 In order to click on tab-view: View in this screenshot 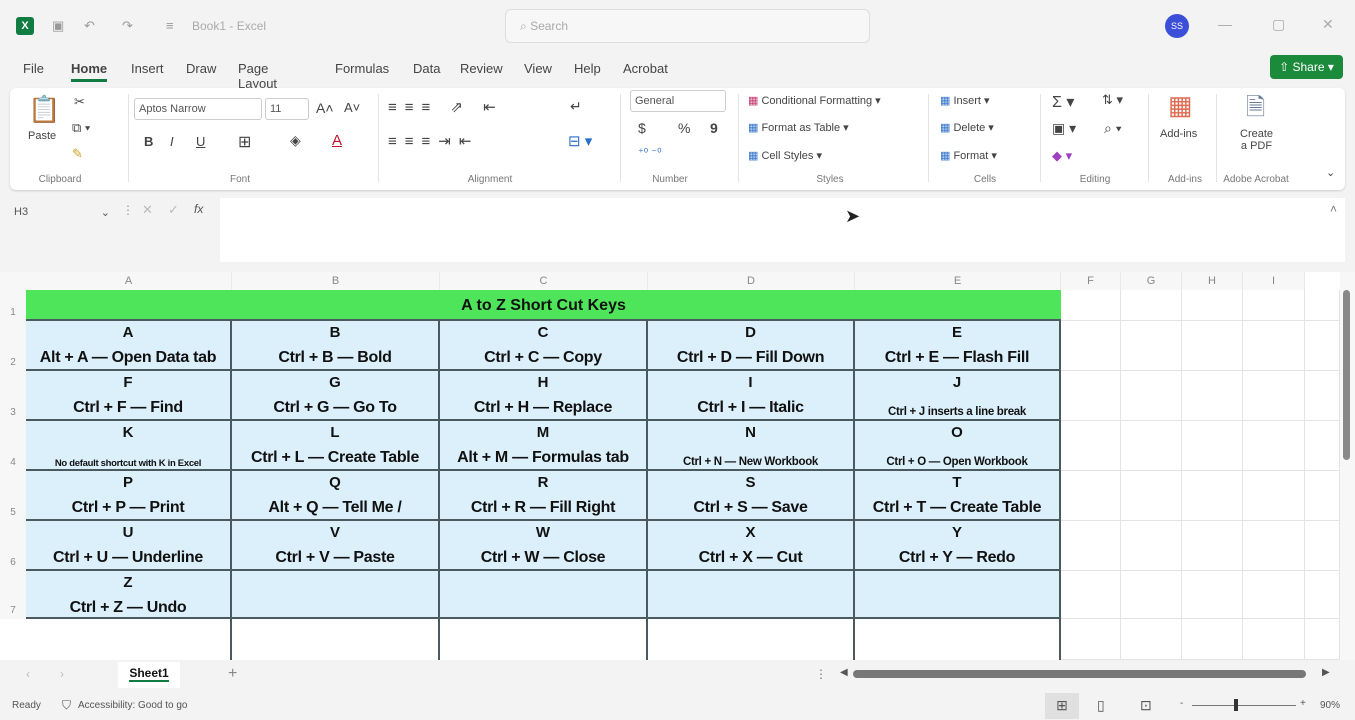, I will do `click(538, 68)`.